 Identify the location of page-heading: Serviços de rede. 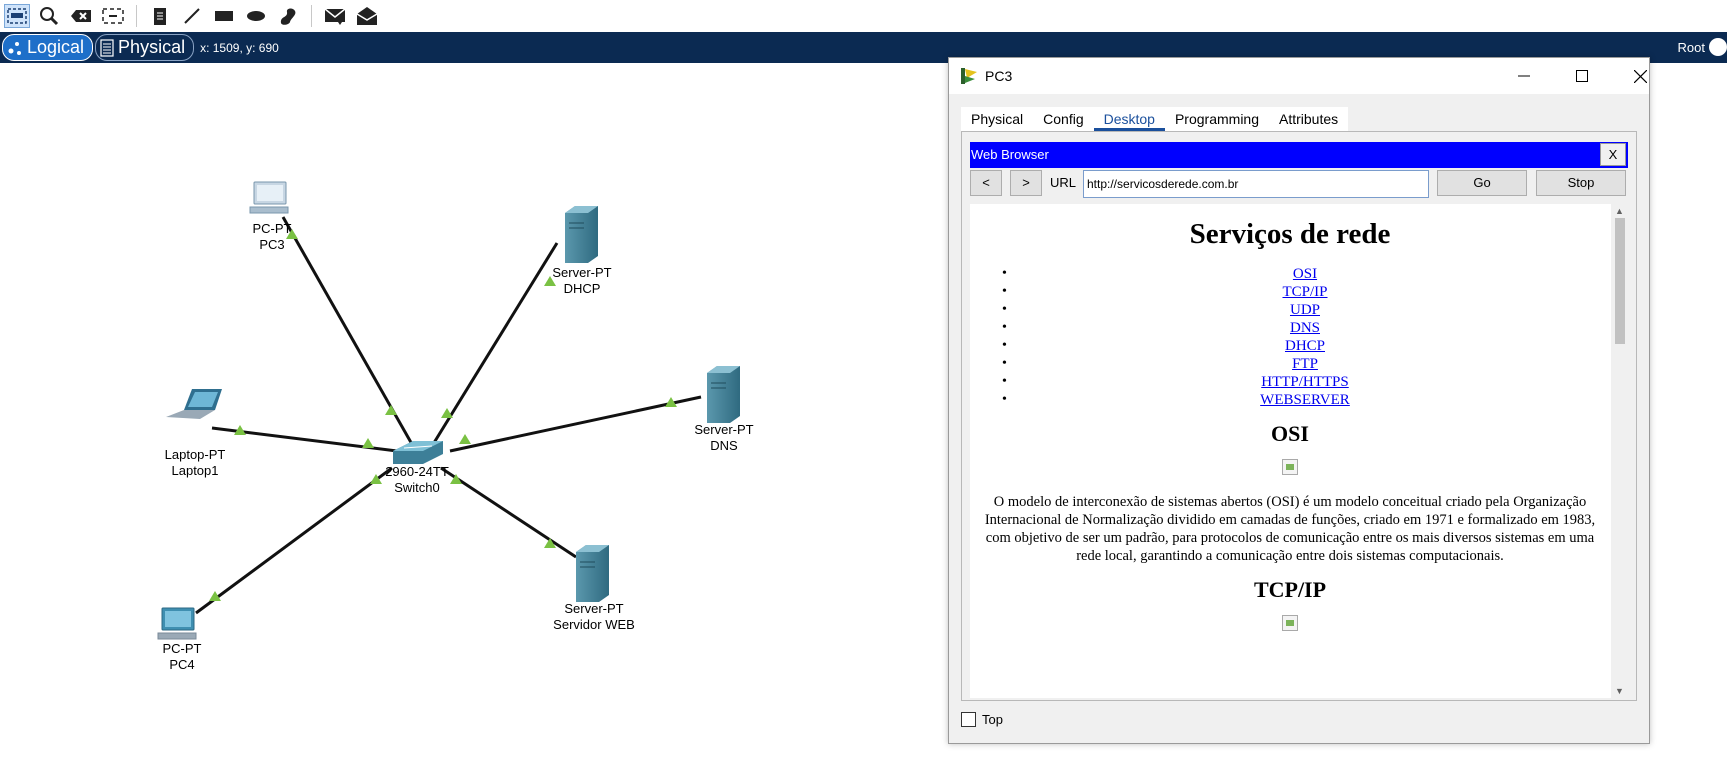
(1290, 234).